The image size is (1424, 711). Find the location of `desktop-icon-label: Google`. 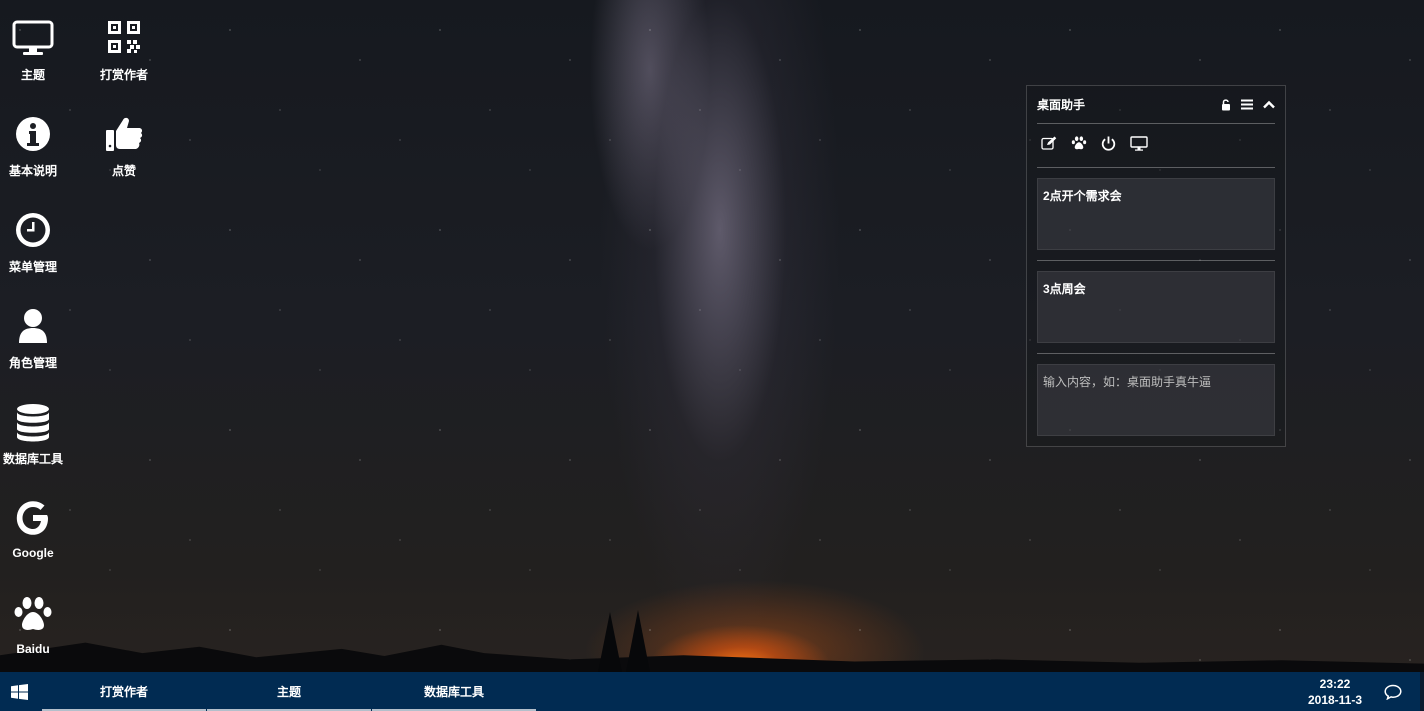

desktop-icon-label: Google is located at coordinates (33, 553).